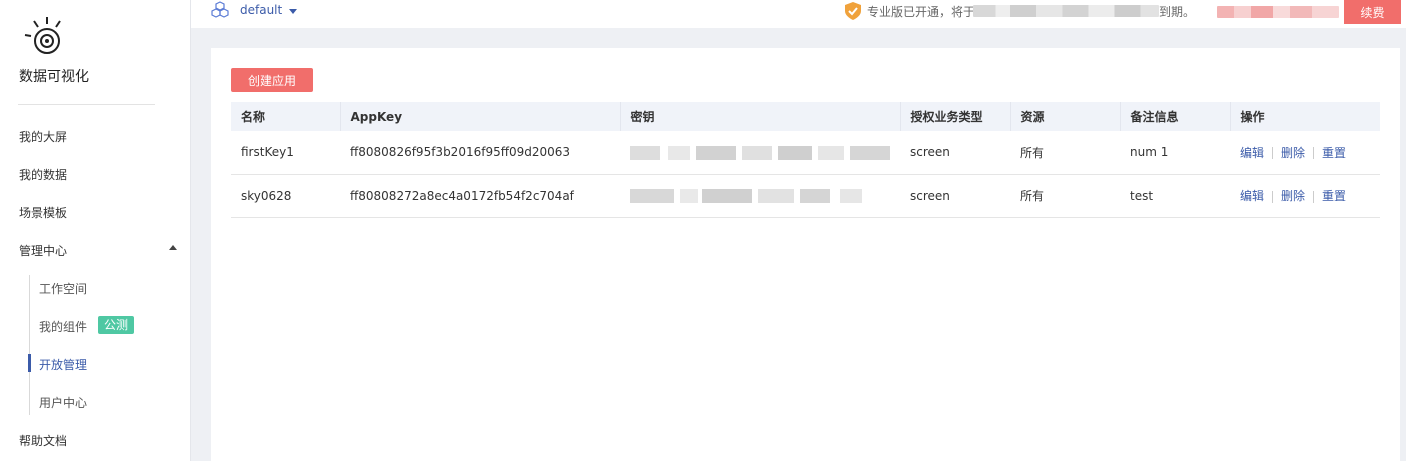  I want to click on col-remark: 备注信息, so click(1175, 116).